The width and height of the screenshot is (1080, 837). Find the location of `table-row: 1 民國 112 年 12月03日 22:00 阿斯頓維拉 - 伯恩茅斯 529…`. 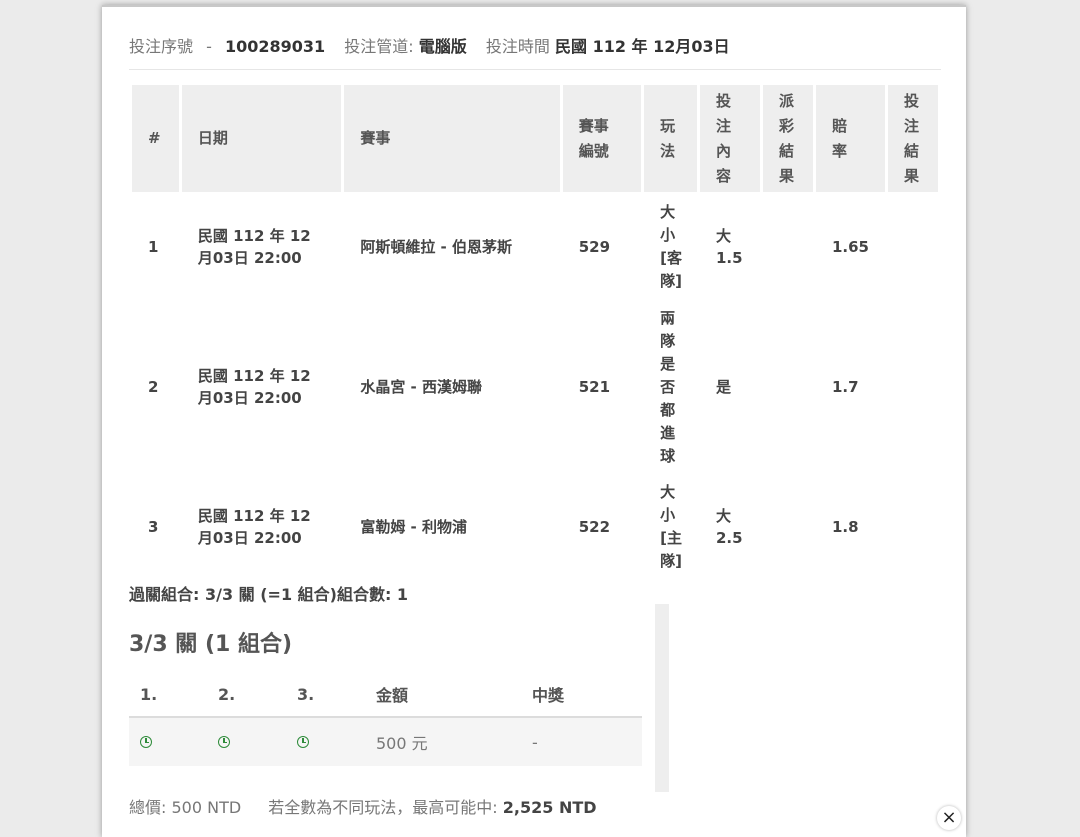

table-row: 1 民國 112 年 12月03日 22:00 阿斯頓維拉 - 伯恩茅斯 529… is located at coordinates (535, 247).